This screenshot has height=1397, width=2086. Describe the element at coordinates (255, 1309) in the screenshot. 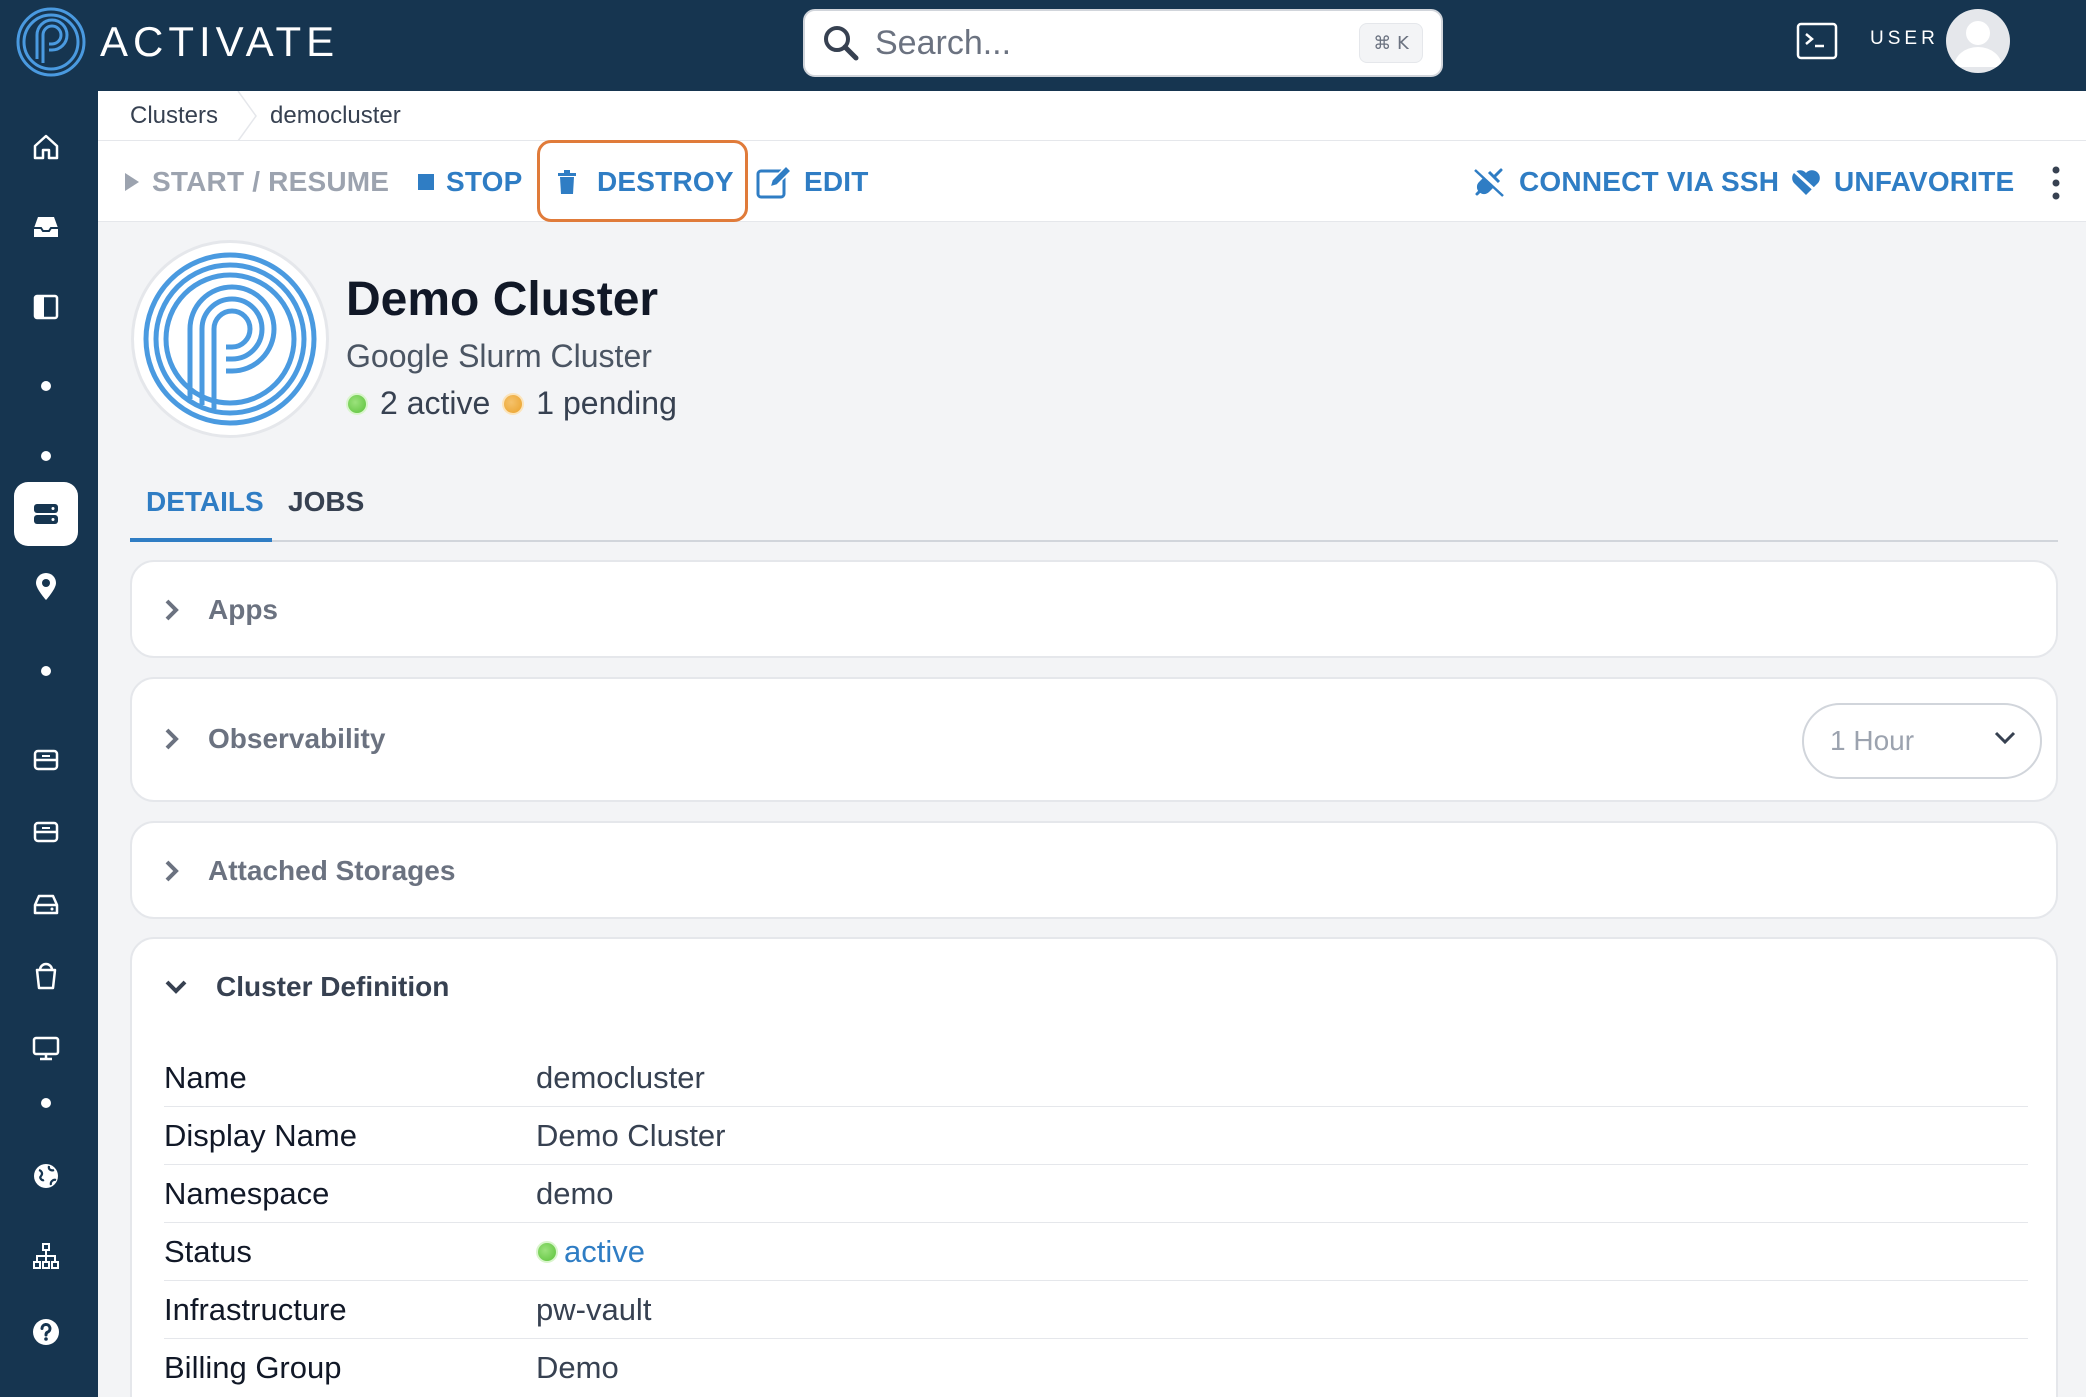

I see `row-label: Infrastructure` at that location.